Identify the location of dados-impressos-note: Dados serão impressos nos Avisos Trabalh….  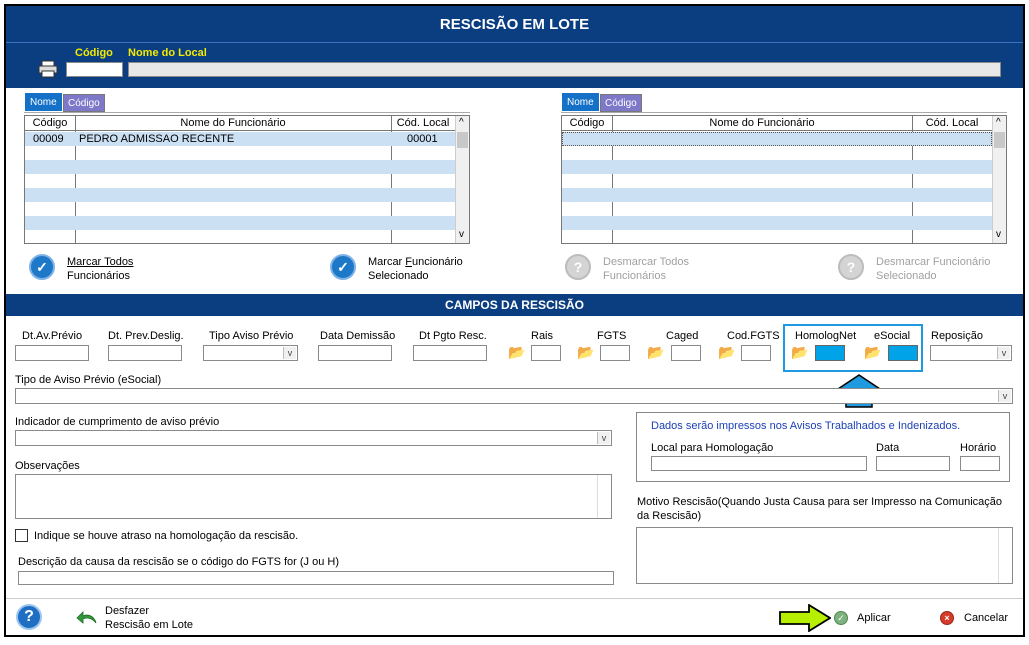
(806, 426).